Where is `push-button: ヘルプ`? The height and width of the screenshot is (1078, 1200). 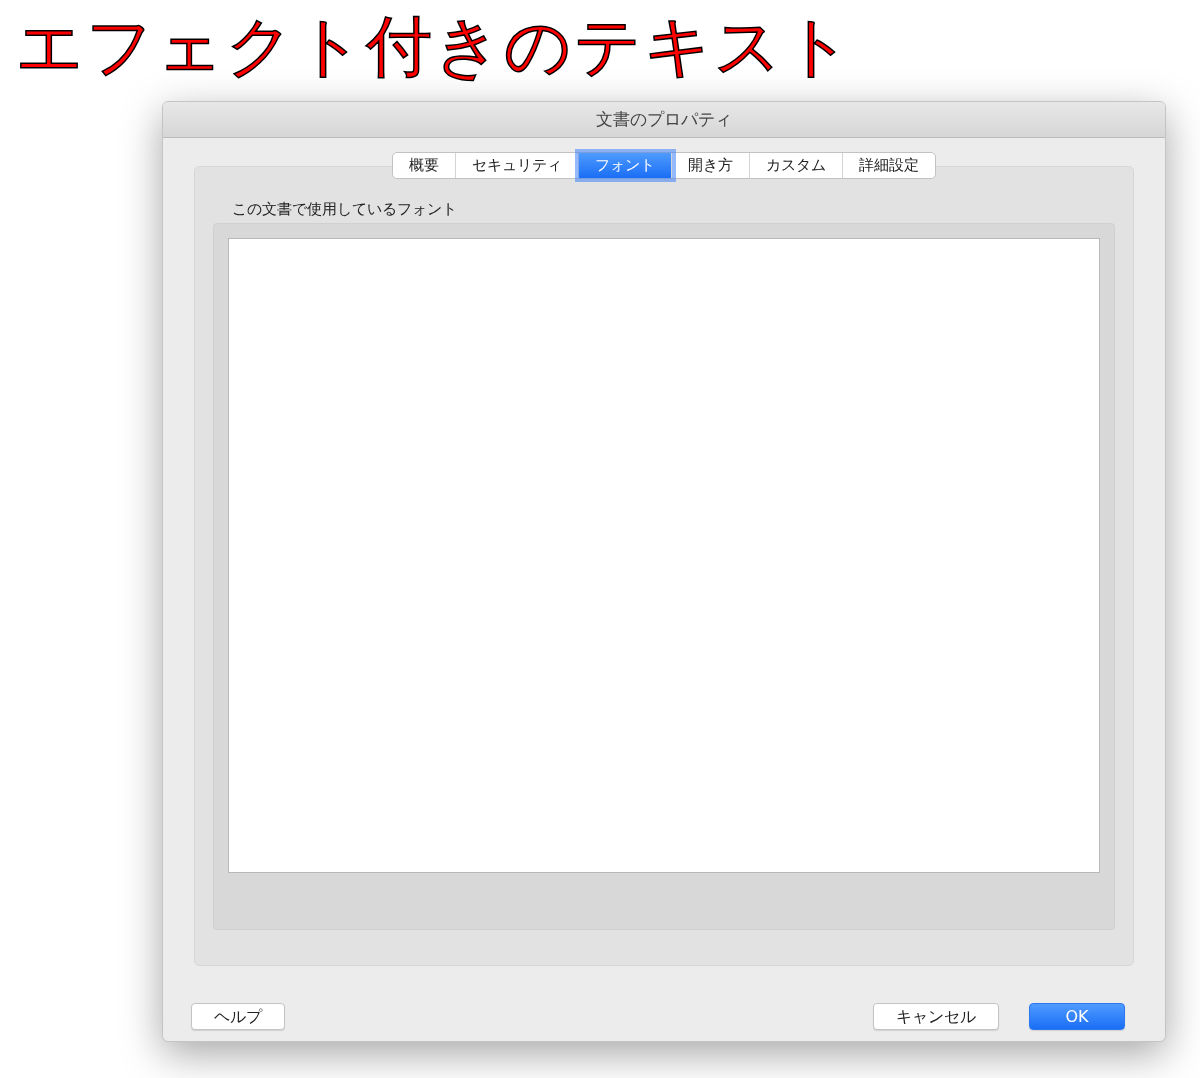
push-button: ヘルプ is located at coordinates (238, 1016).